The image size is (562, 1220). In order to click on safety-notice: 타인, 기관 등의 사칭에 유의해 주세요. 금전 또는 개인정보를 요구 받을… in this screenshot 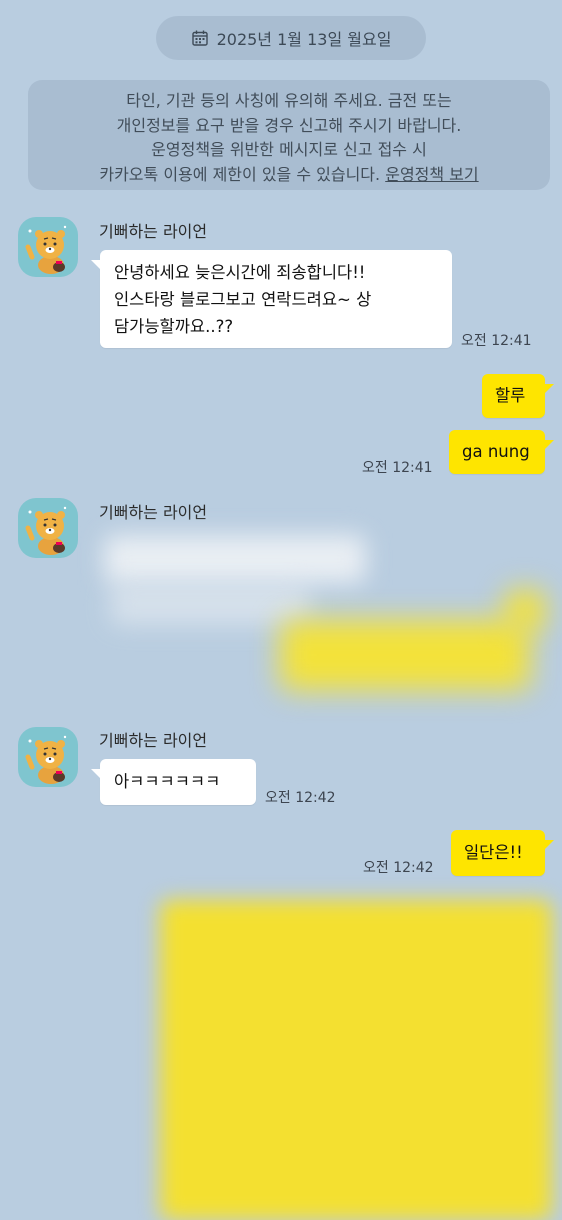, I will do `click(289, 135)`.